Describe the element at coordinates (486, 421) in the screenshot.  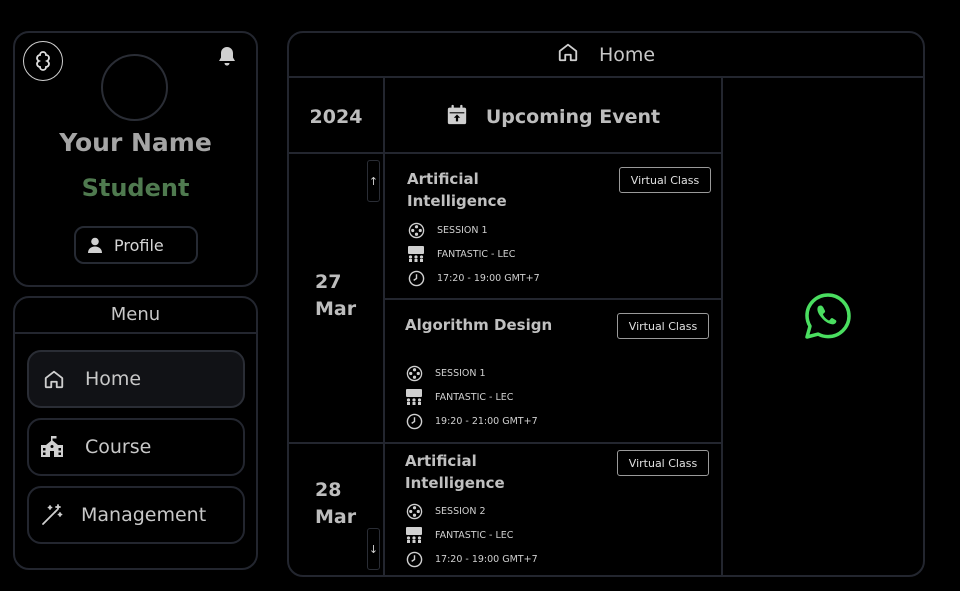
I see `time-label: 19:20 - 21:00 GMT+7` at that location.